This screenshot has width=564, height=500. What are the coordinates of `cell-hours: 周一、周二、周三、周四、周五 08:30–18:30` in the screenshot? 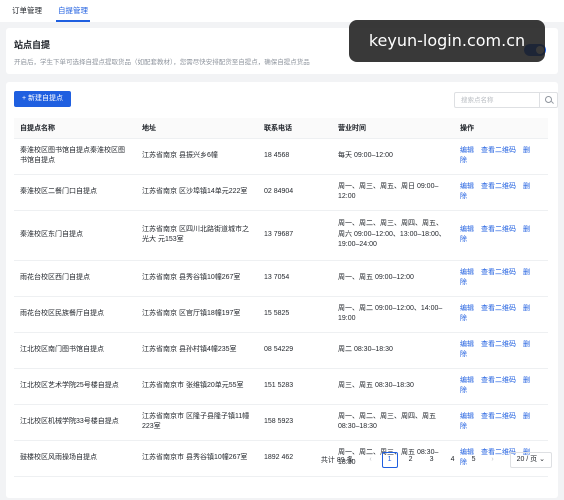 It's located at (393, 422).